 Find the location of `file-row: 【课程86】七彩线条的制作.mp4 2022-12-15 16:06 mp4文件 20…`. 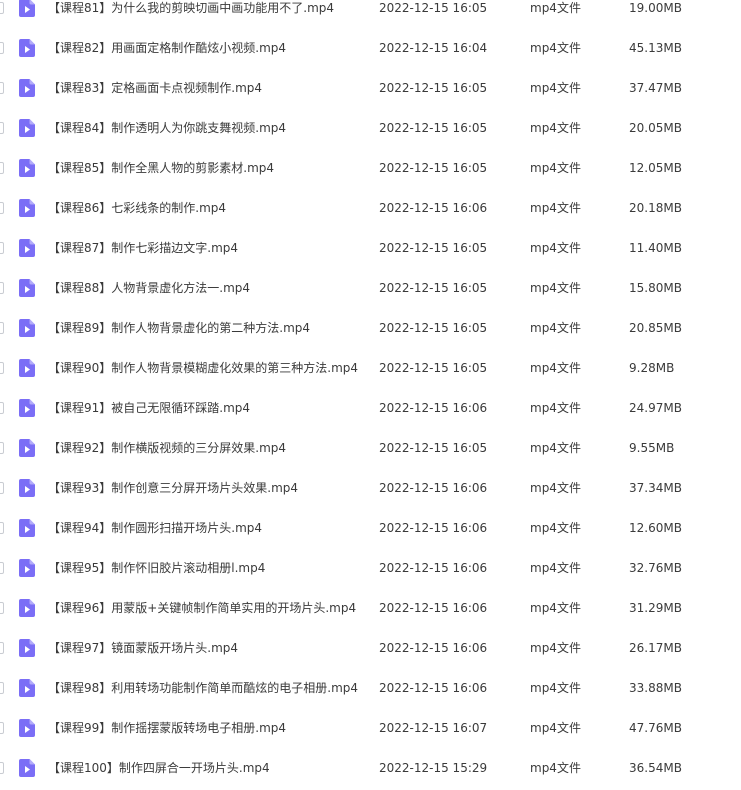

file-row: 【课程86】七彩线条的制作.mp4 2022-12-15 16:06 mp4文件 20… is located at coordinates (370, 208).